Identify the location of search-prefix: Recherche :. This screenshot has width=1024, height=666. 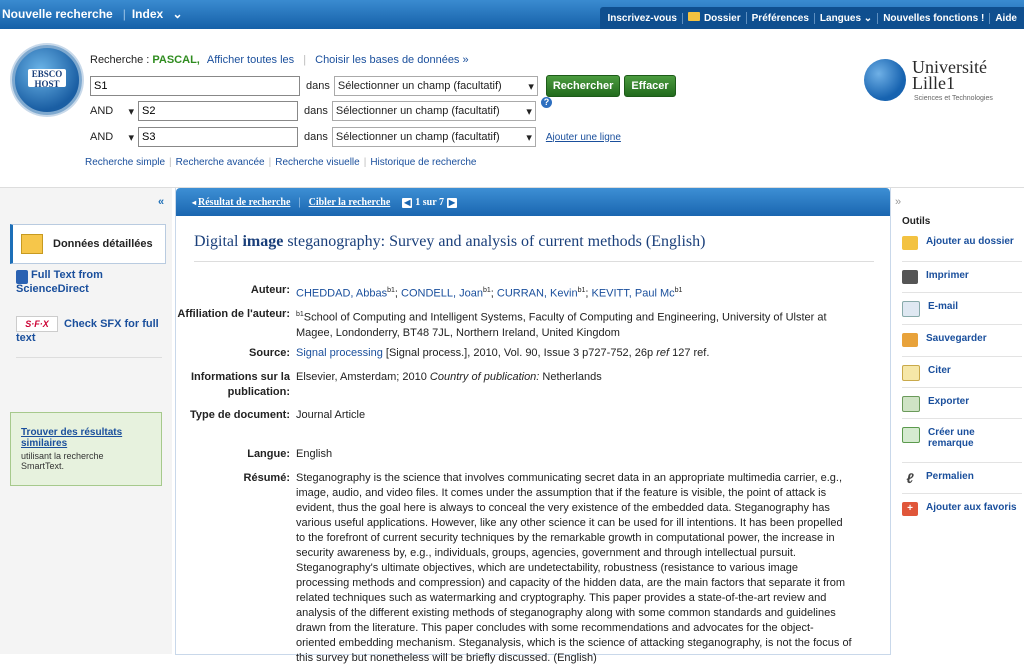
(121, 60).